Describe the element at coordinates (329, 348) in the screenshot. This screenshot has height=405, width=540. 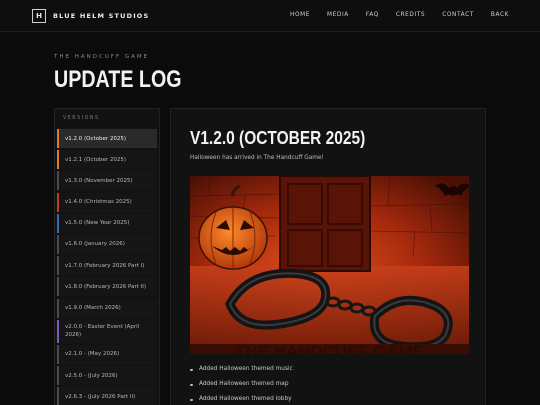
I see `image-caption: THE HANDCUFF GAME` at that location.